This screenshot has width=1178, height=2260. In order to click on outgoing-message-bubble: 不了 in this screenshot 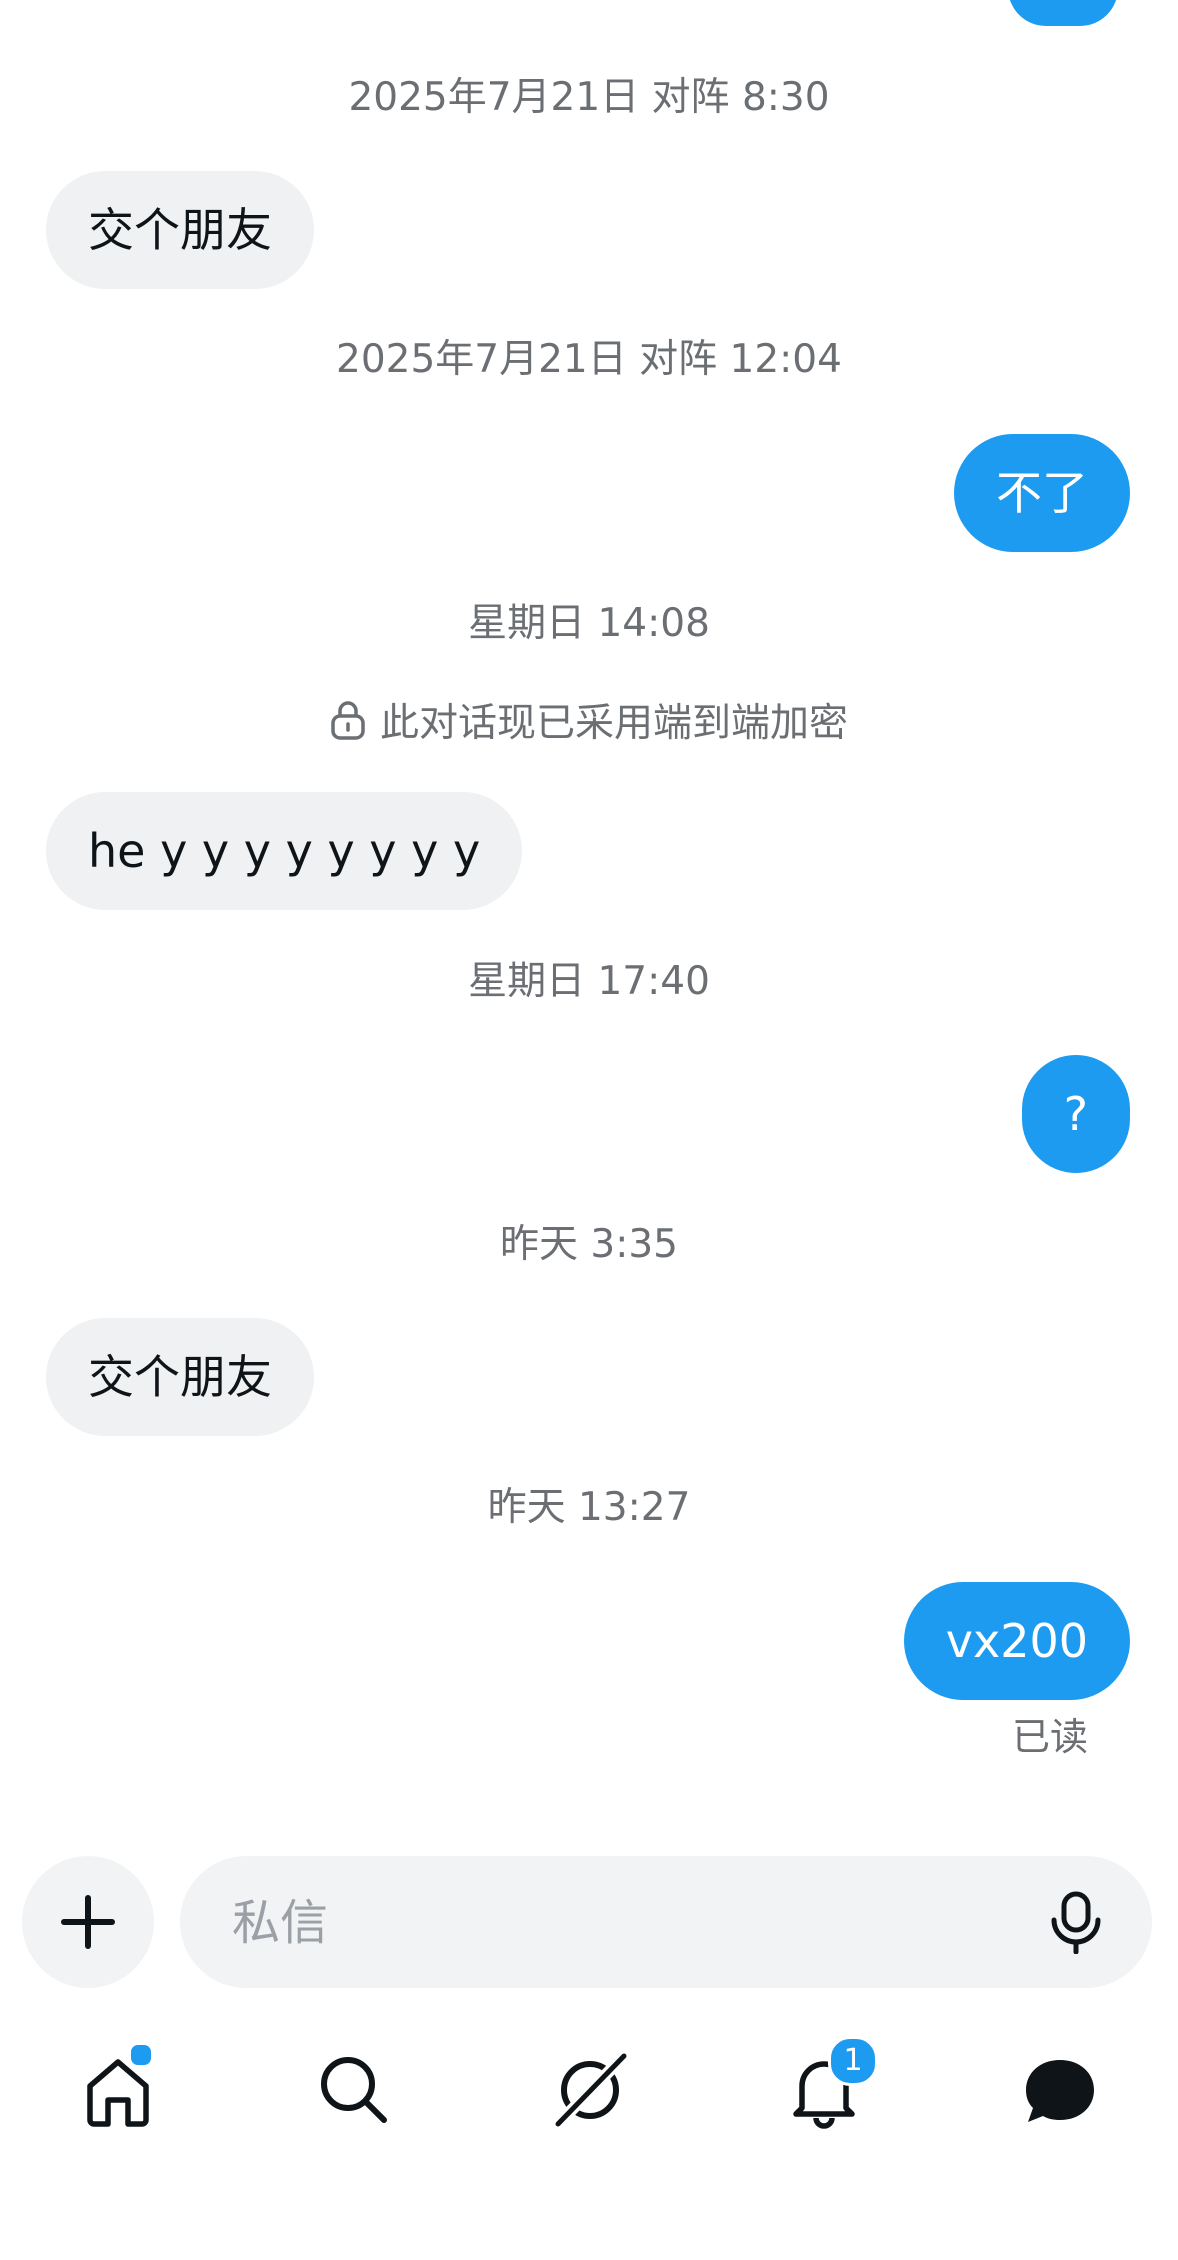, I will do `click(1042, 493)`.